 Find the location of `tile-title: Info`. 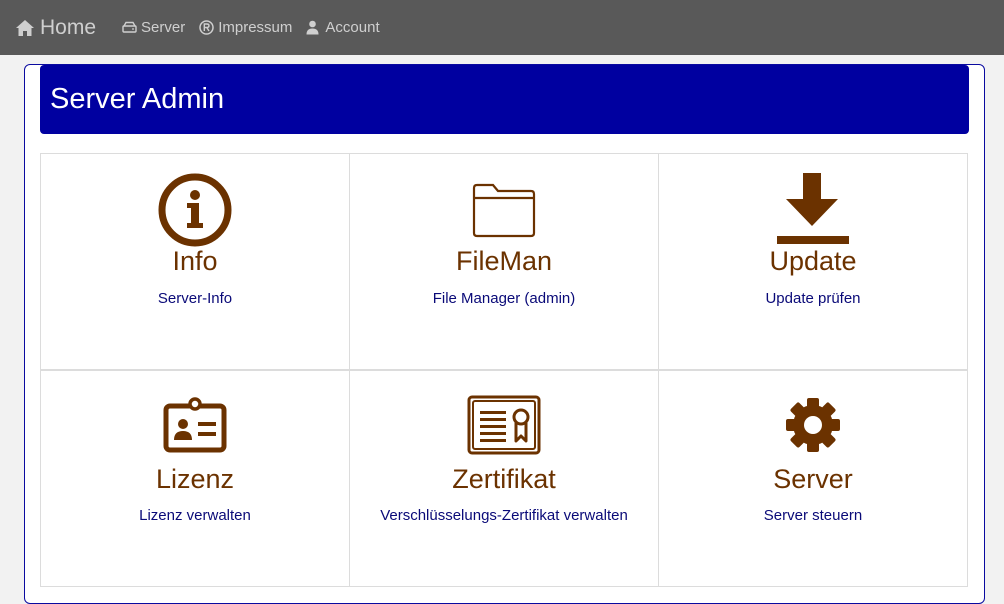

tile-title: Info is located at coordinates (195, 261).